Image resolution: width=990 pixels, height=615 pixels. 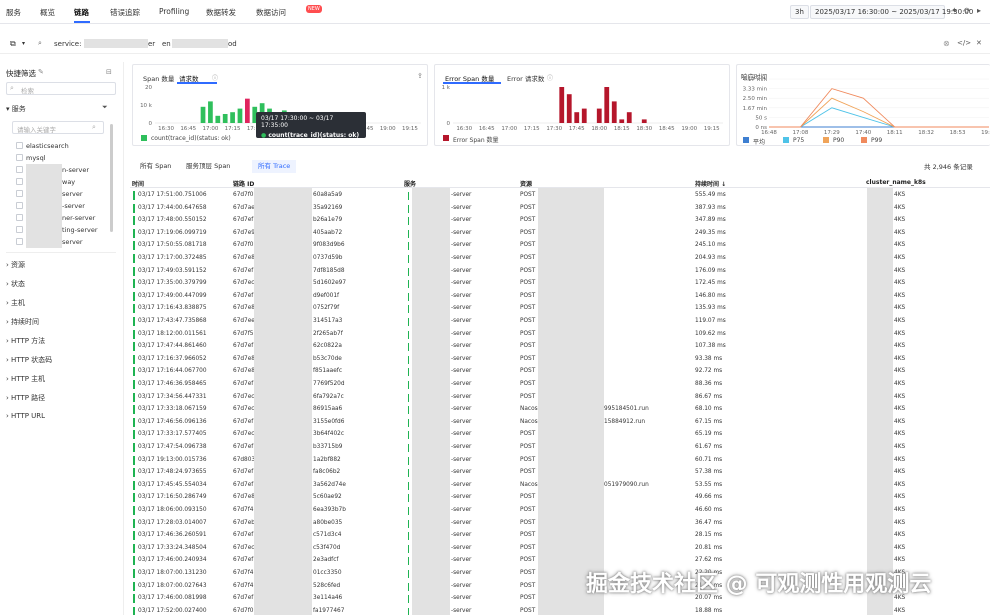 I want to click on filter-section-http-url: › HTTP URL, so click(x=25, y=416).